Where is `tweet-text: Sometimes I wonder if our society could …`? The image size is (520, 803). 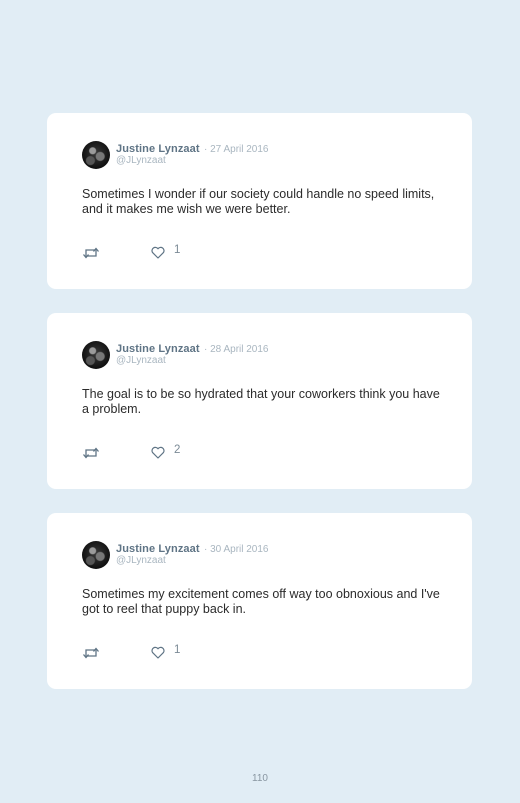
tweet-text: Sometimes I wonder if our society could … is located at coordinates (258, 201).